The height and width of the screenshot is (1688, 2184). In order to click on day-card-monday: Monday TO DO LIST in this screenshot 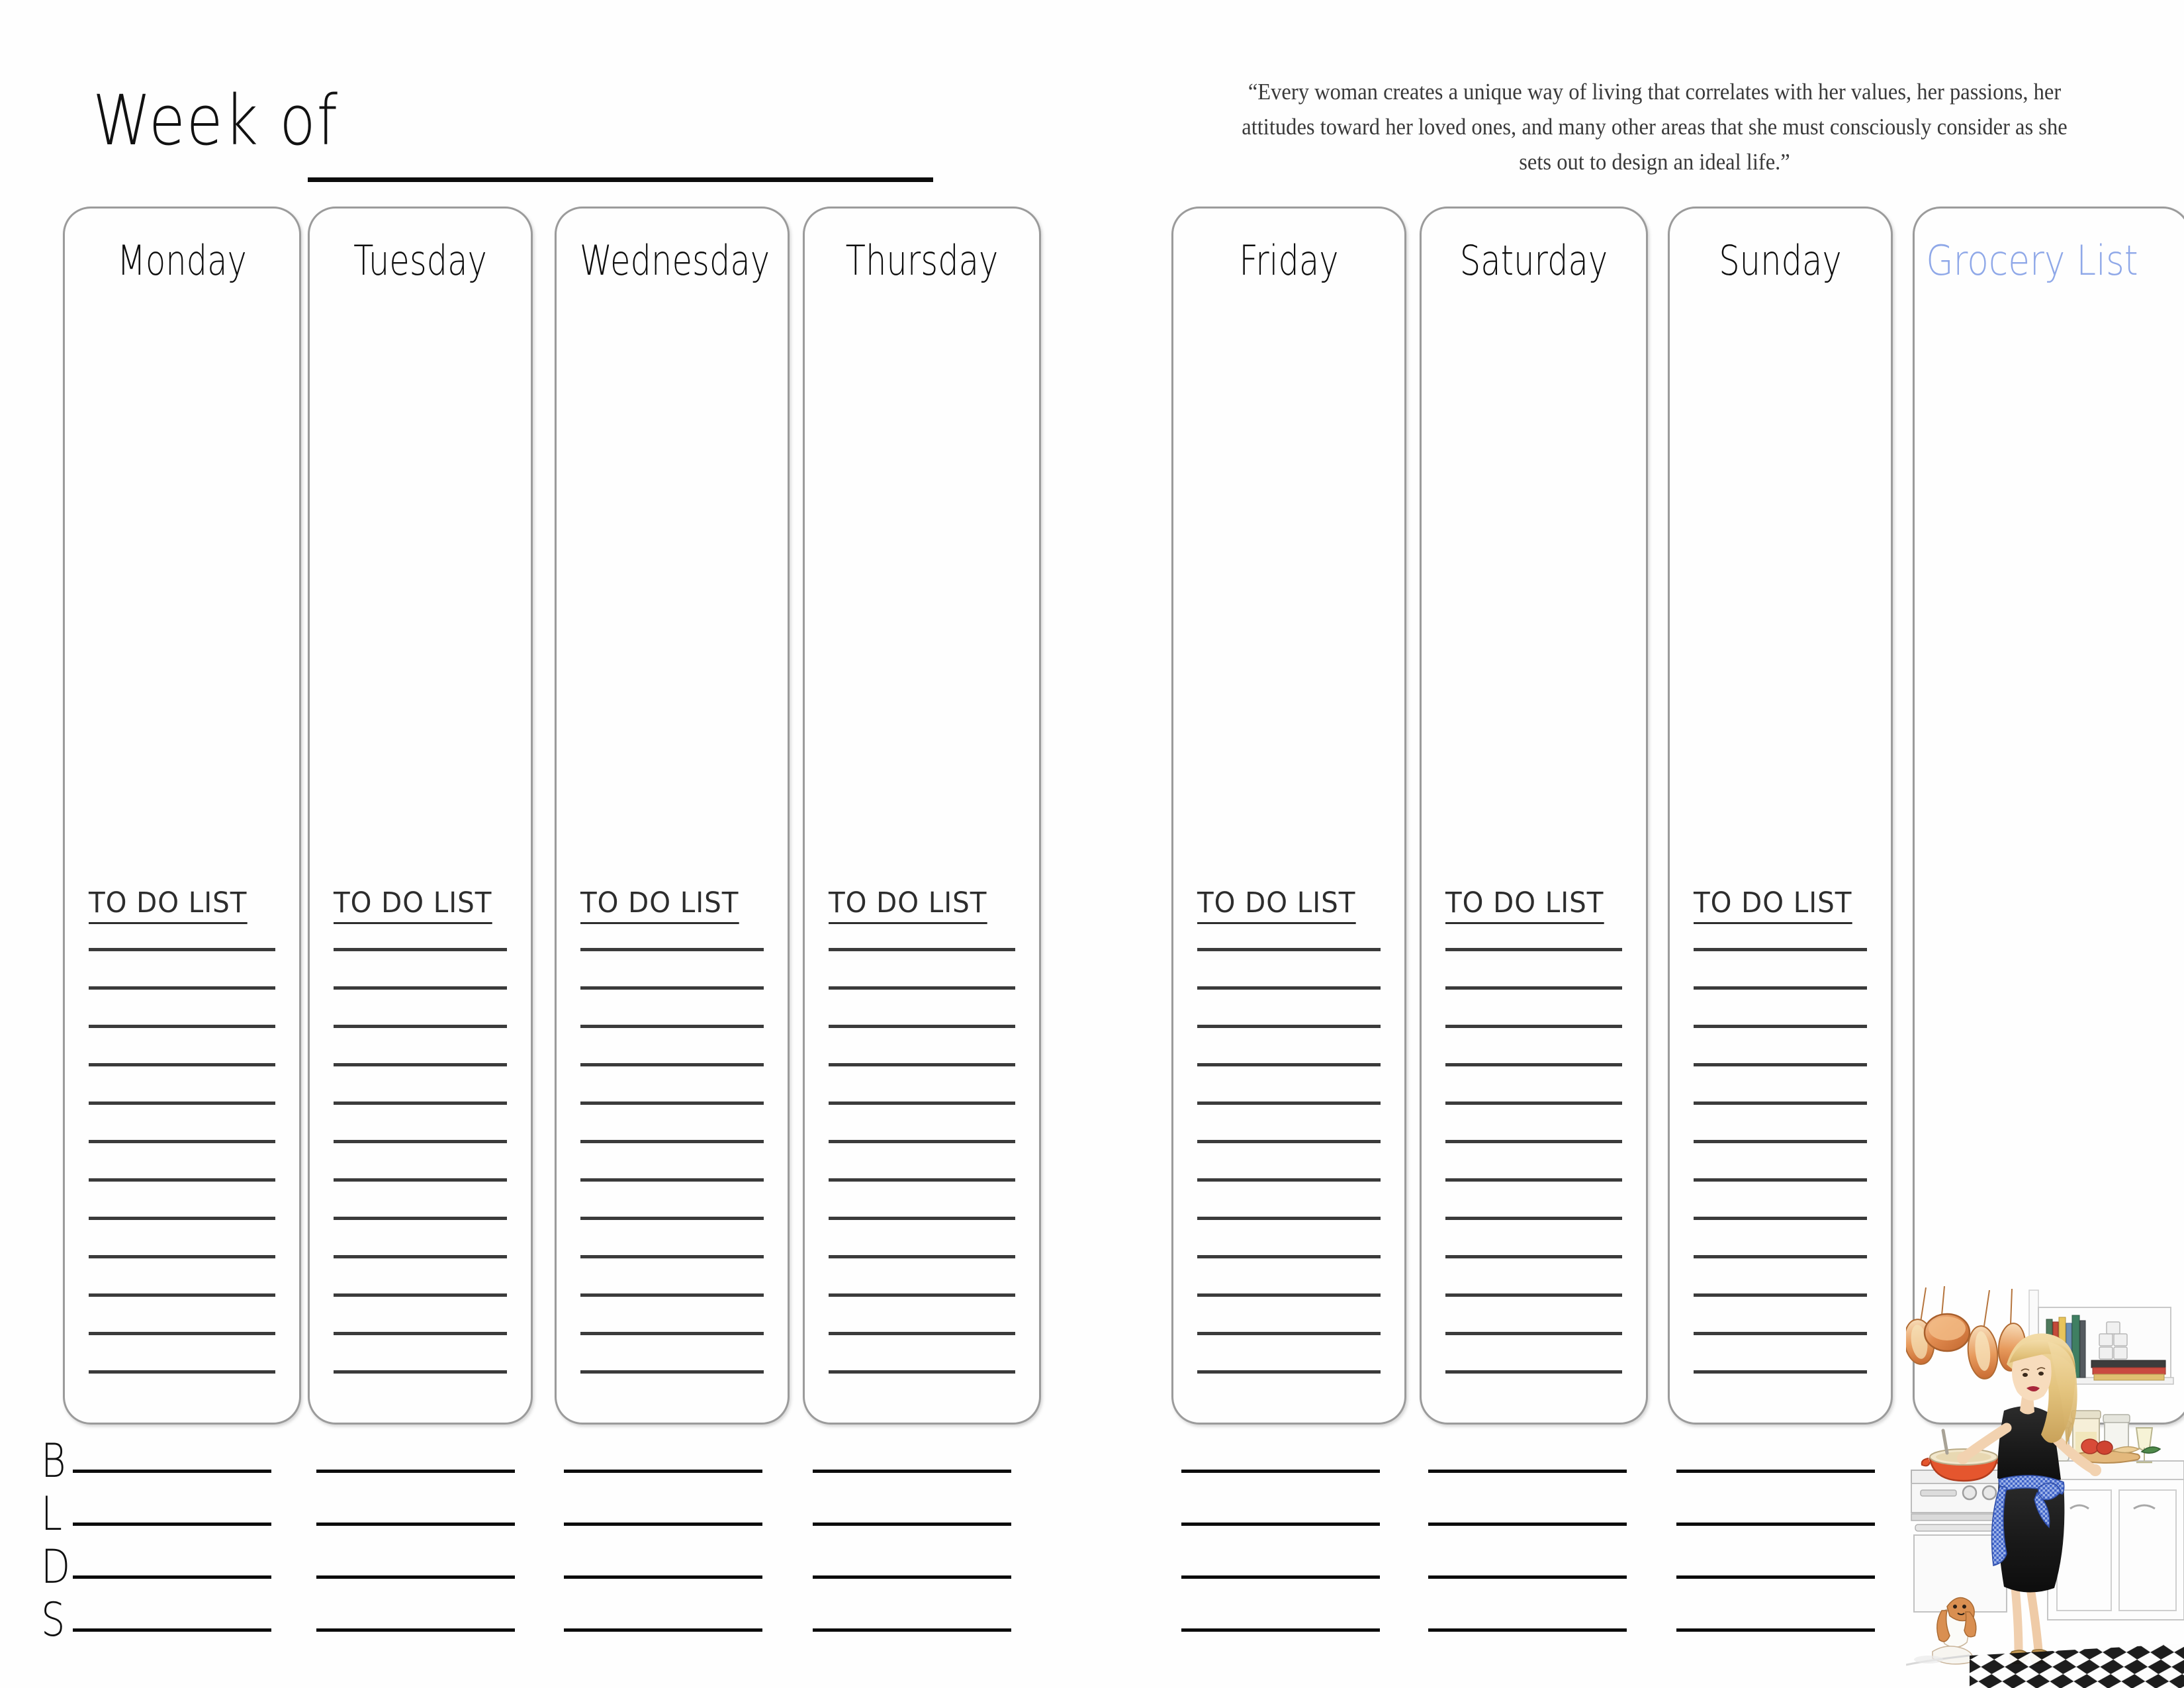, I will do `click(182, 816)`.